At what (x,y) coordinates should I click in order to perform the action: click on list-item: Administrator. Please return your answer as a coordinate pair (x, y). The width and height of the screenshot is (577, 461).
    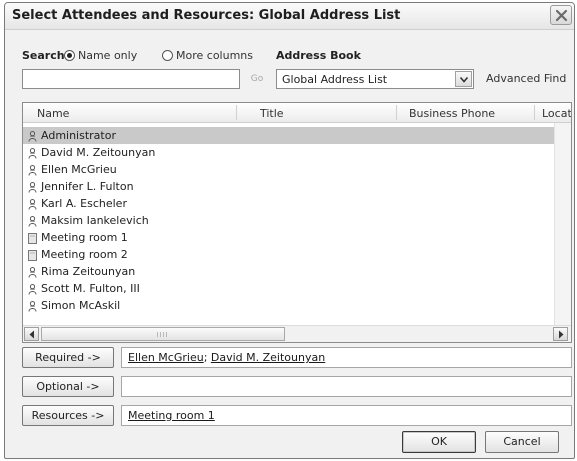
    Looking at the image, I should click on (297, 135).